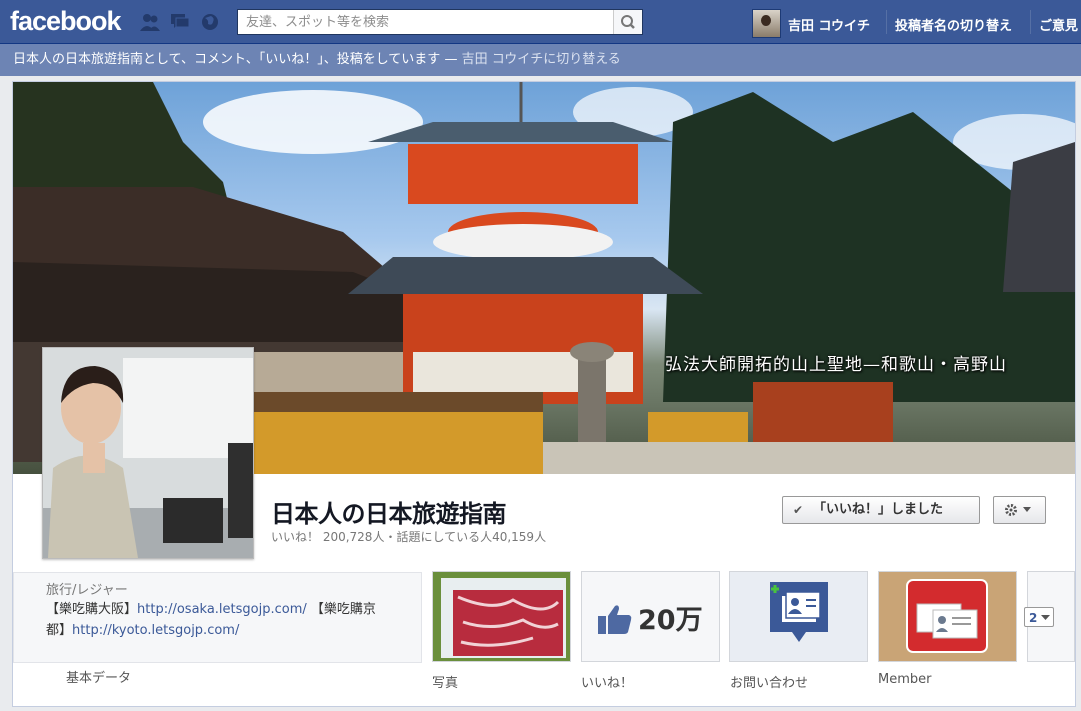  I want to click on cover-caption: 弘法大師開拓的山上聖地—和歌山・高野山, so click(836, 365).